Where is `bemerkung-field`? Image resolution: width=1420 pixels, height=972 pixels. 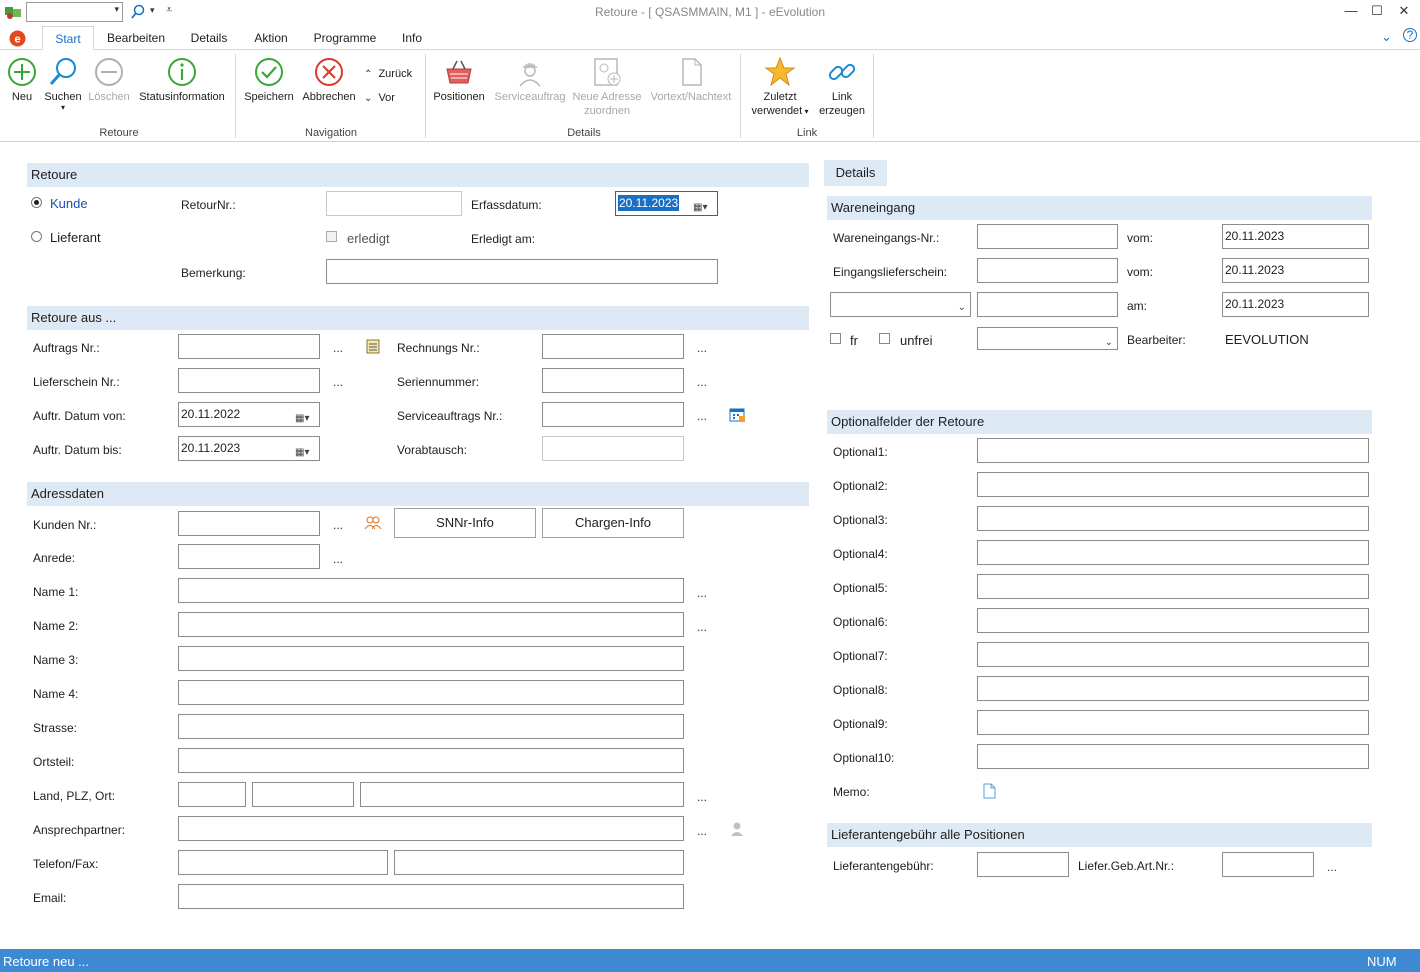
bemerkung-field is located at coordinates (522, 271).